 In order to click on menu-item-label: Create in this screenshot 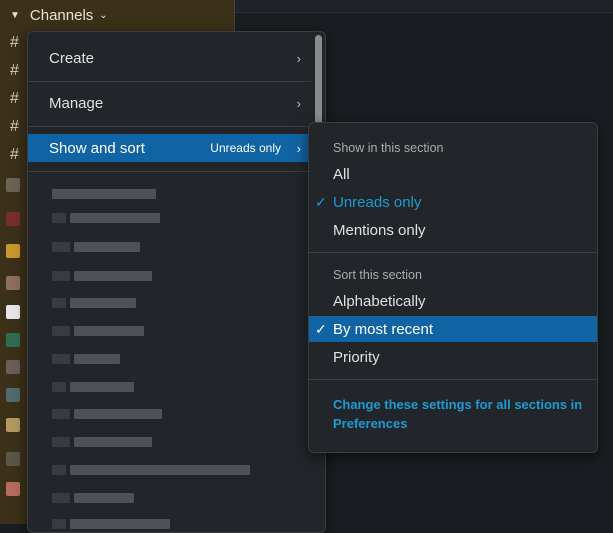, I will do `click(72, 58)`.